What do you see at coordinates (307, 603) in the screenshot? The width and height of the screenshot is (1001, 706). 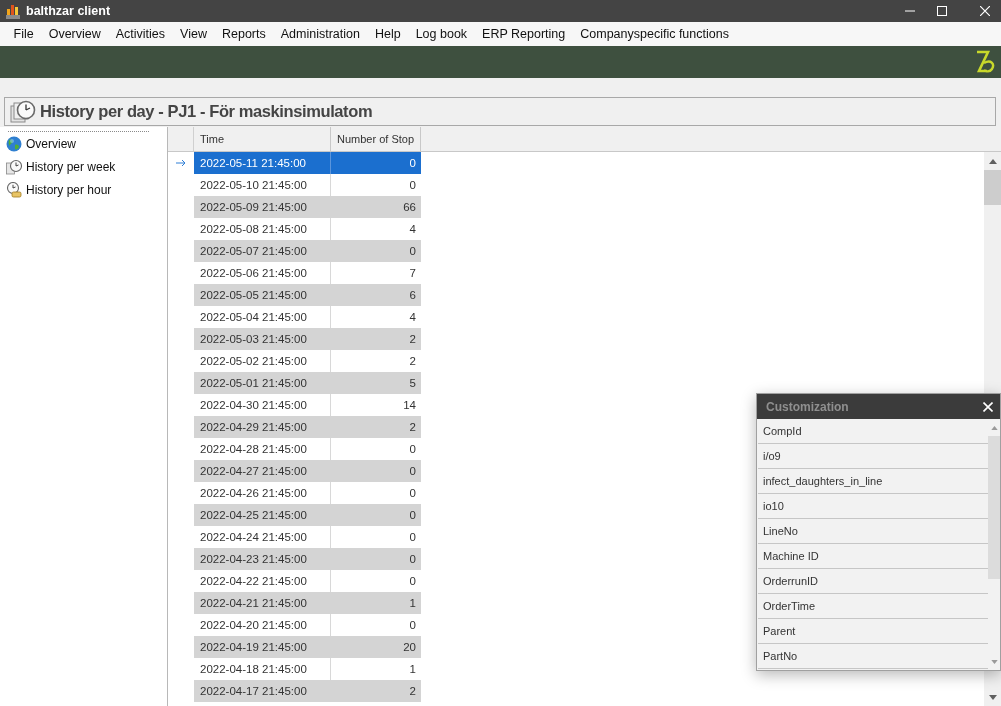 I see `table-row: 2022-04-21 21:45:00 1` at bounding box center [307, 603].